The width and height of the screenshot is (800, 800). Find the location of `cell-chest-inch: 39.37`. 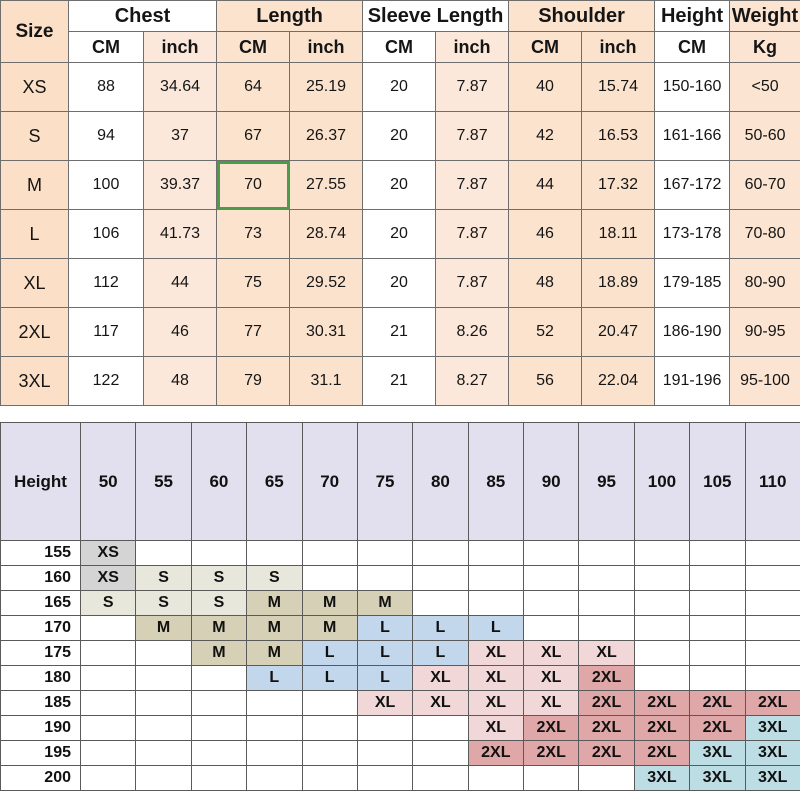

cell-chest-inch: 39.37 is located at coordinates (180, 185).